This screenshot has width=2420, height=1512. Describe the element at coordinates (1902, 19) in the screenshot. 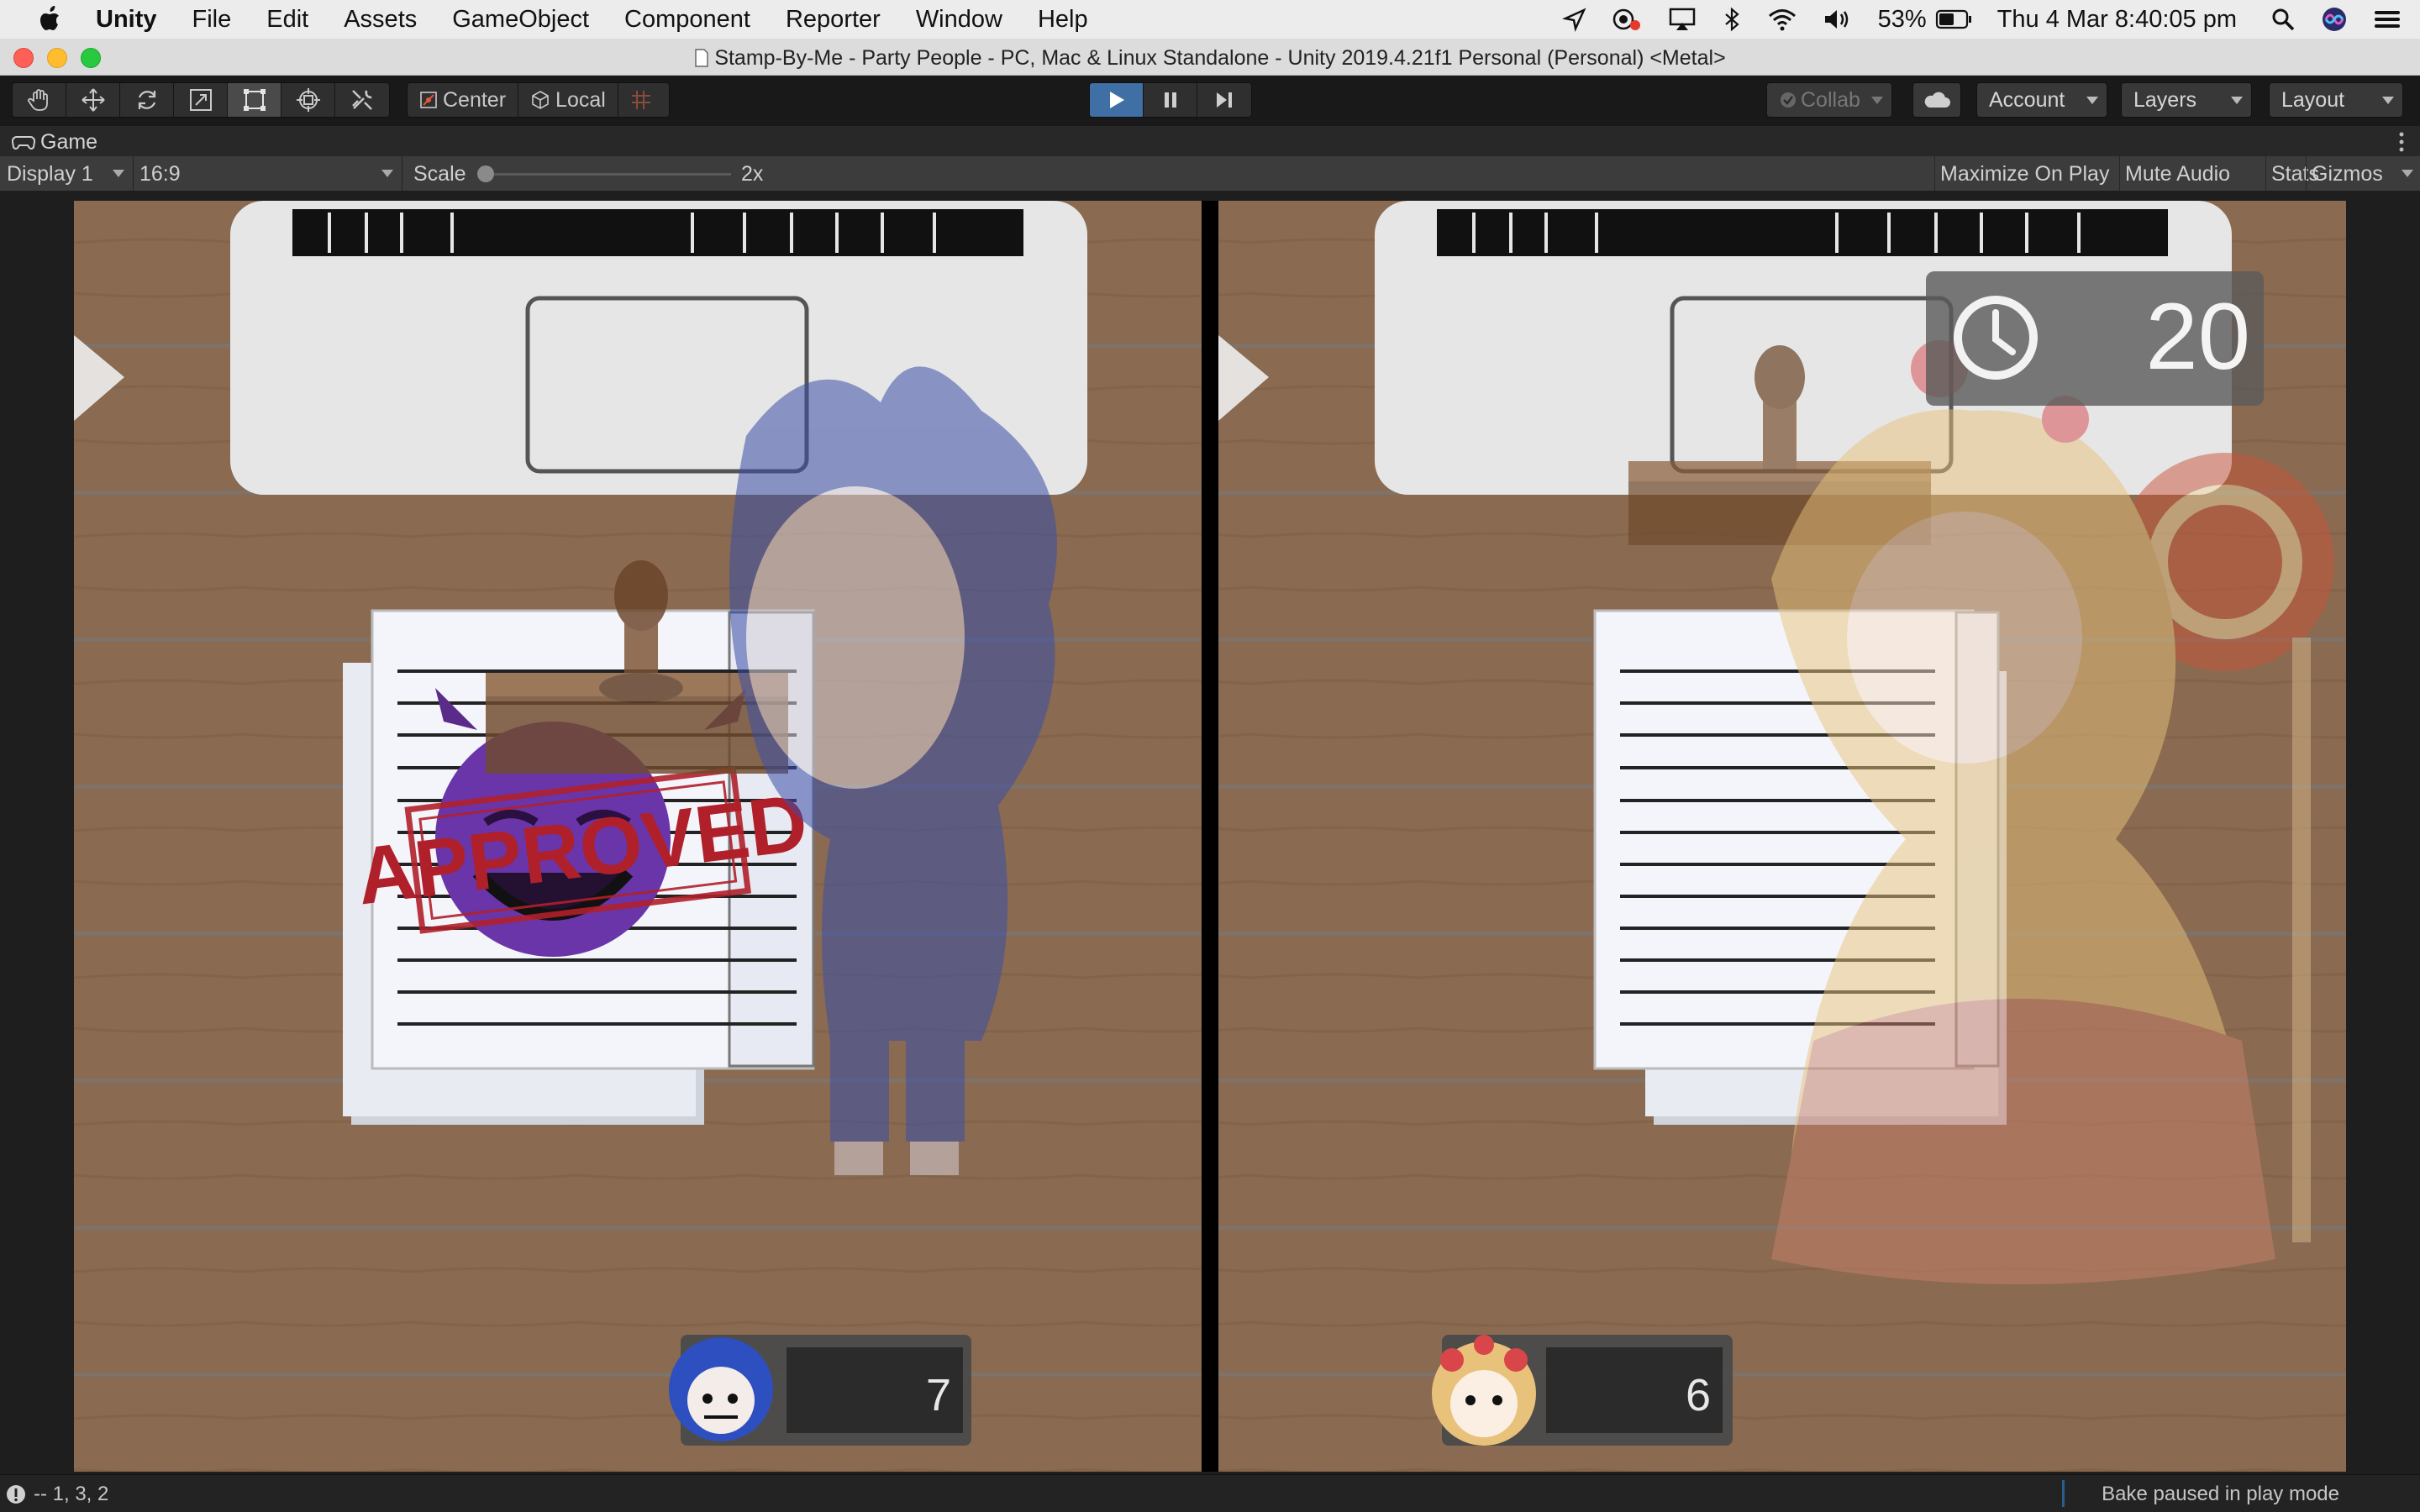

I see `battery-percent: 53%` at that location.